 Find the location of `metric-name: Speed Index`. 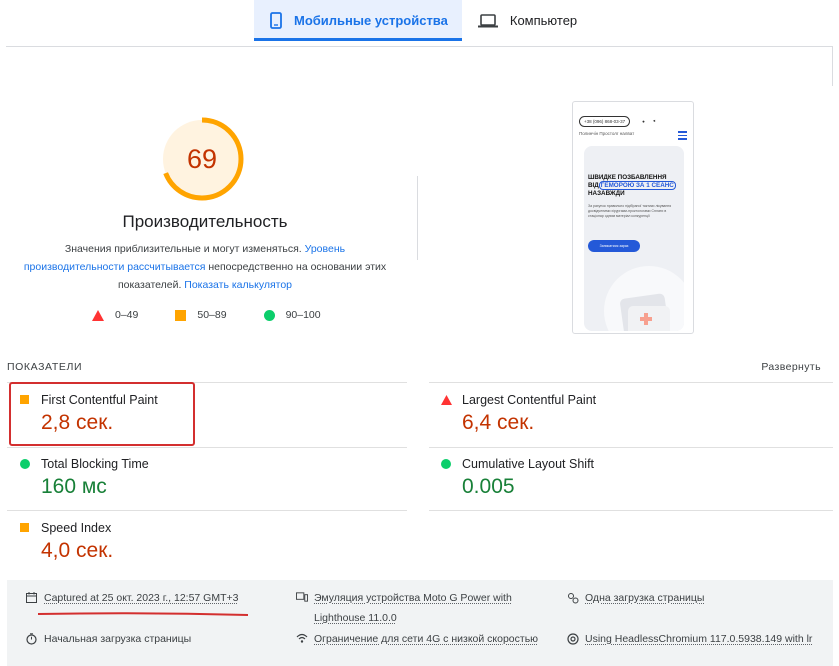

metric-name: Speed Index is located at coordinates (76, 528).